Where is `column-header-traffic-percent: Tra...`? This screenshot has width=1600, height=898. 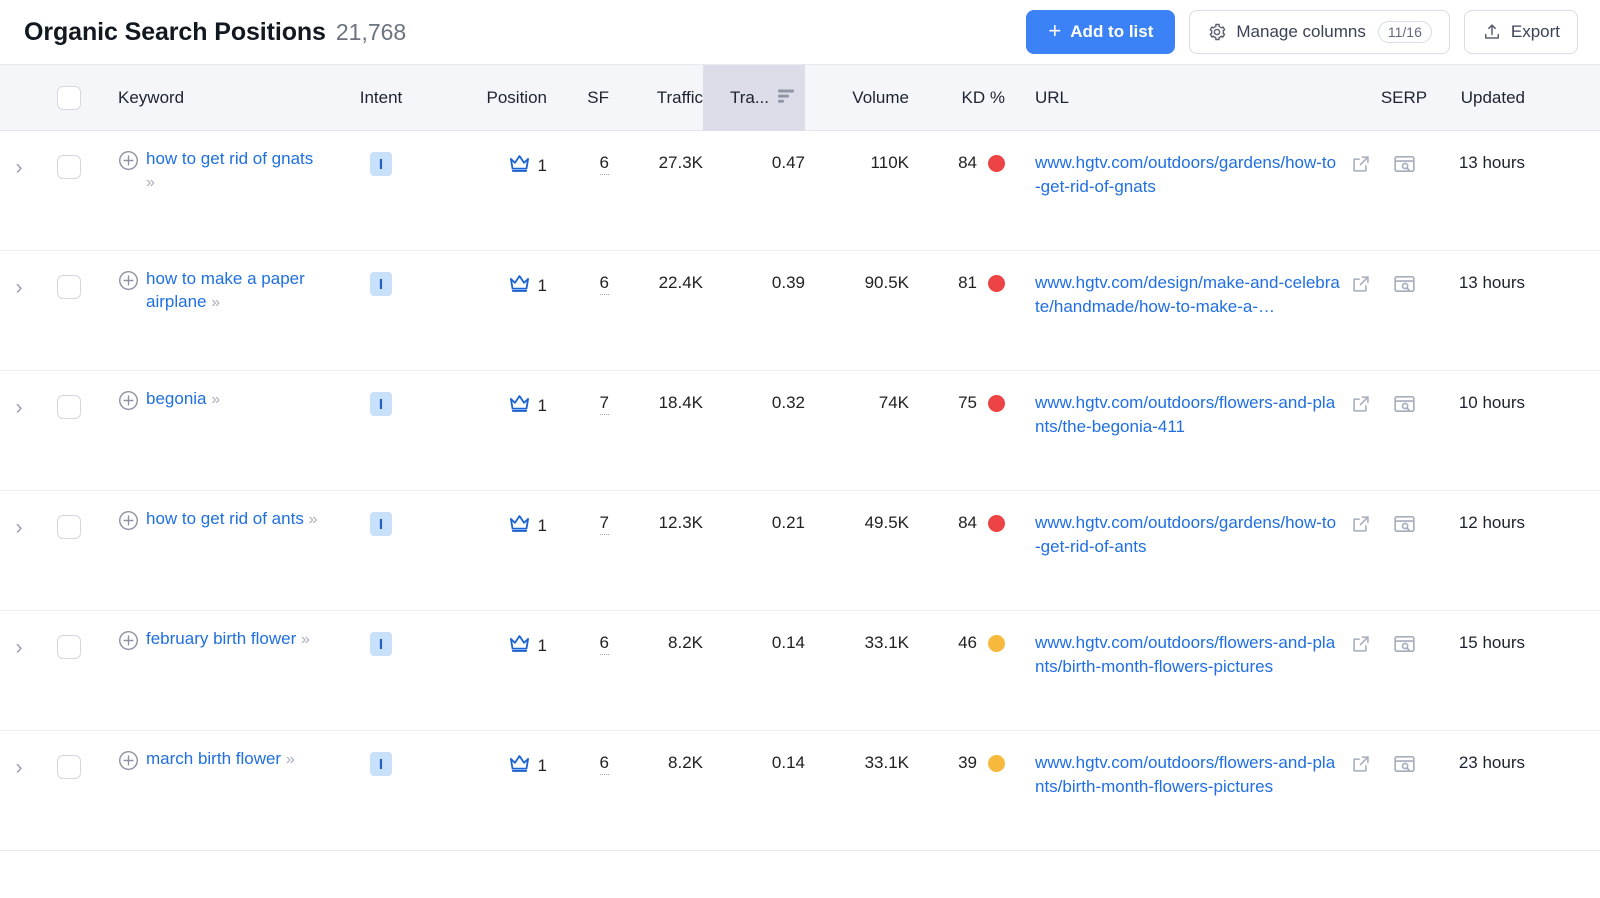
column-header-traffic-percent: Tra... is located at coordinates (754, 98).